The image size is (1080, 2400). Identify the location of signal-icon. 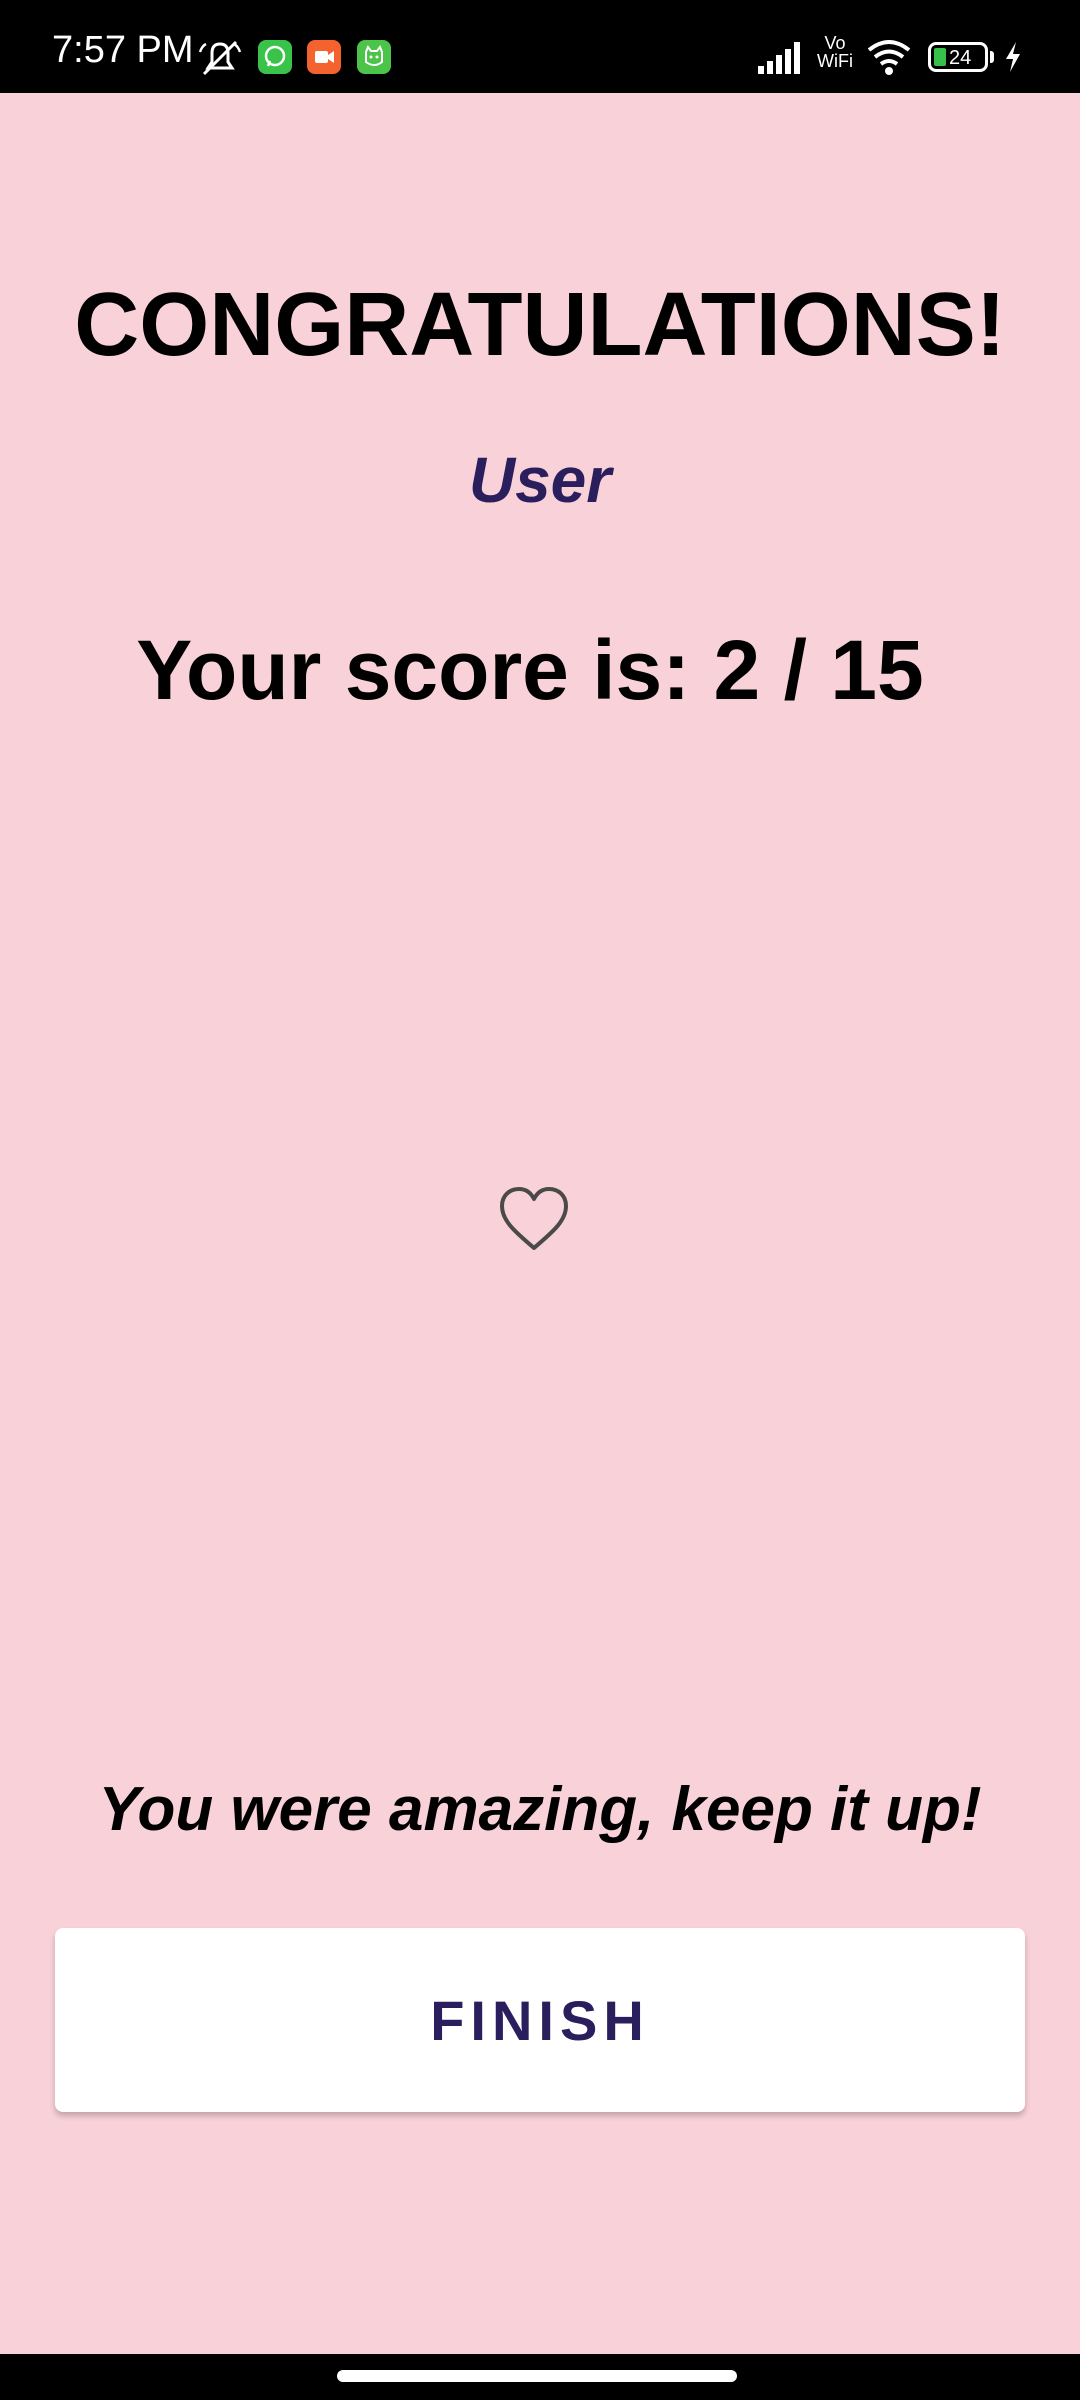
(779, 58).